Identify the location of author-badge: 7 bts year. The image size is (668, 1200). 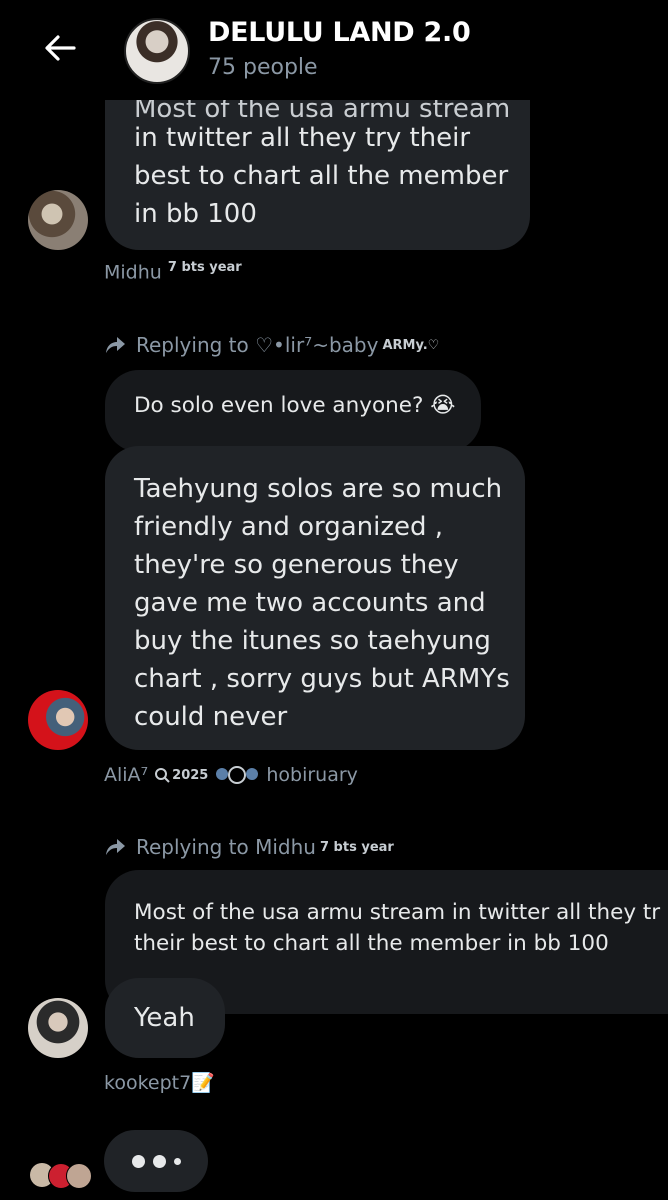
(204, 267).